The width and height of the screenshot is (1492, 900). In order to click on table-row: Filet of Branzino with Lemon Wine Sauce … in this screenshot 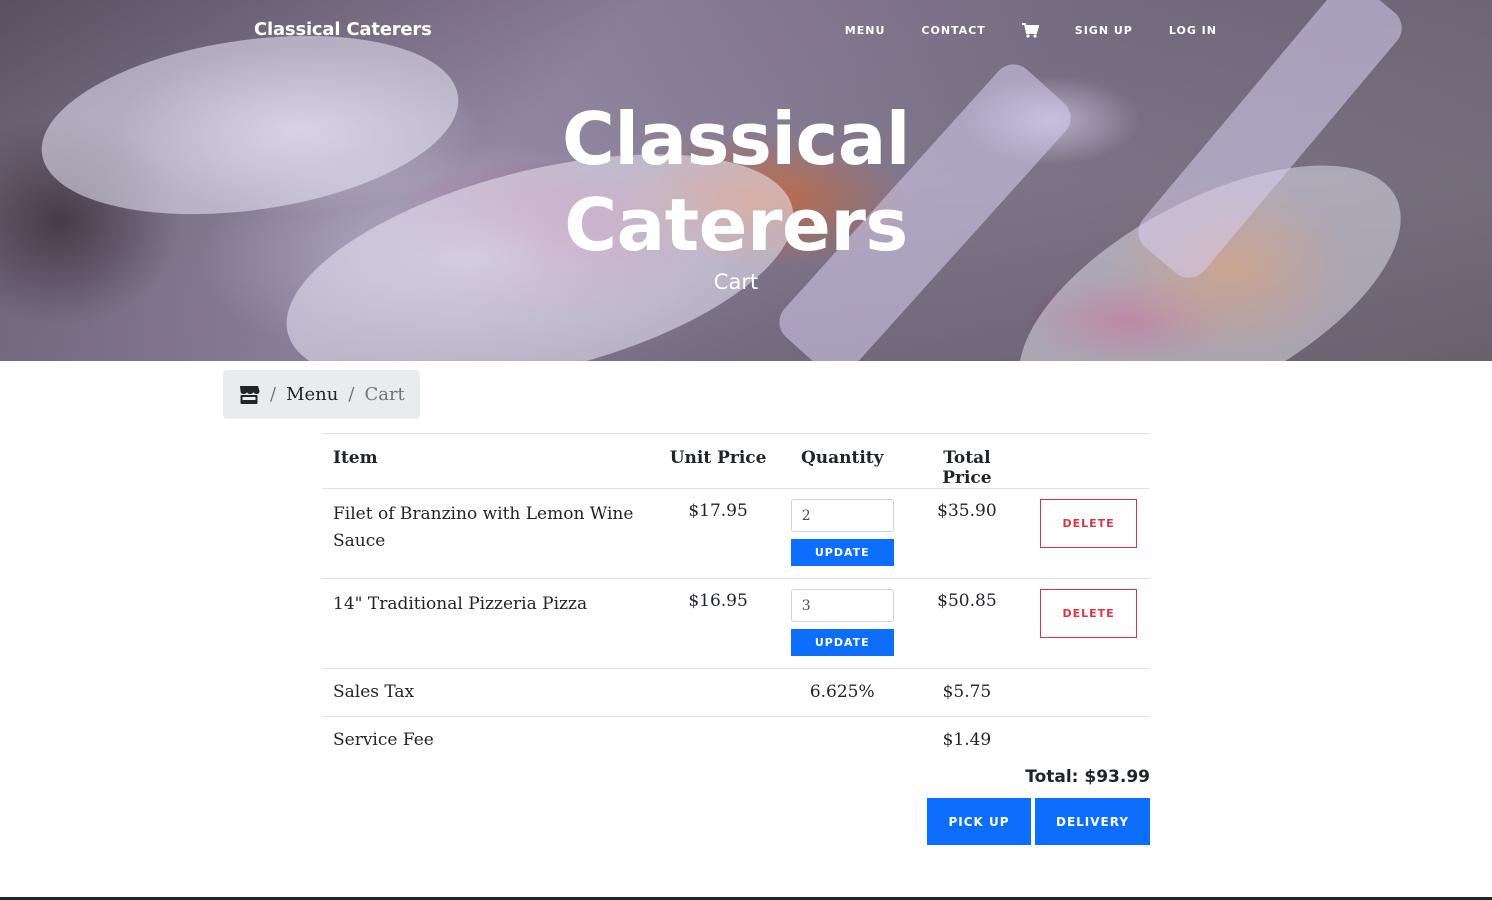, I will do `click(736, 533)`.